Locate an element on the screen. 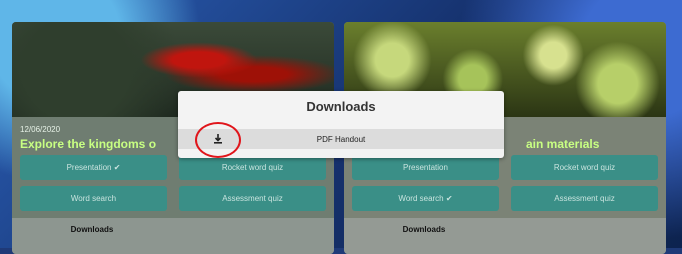  word-search-button: Word search ✔ is located at coordinates (425, 198).